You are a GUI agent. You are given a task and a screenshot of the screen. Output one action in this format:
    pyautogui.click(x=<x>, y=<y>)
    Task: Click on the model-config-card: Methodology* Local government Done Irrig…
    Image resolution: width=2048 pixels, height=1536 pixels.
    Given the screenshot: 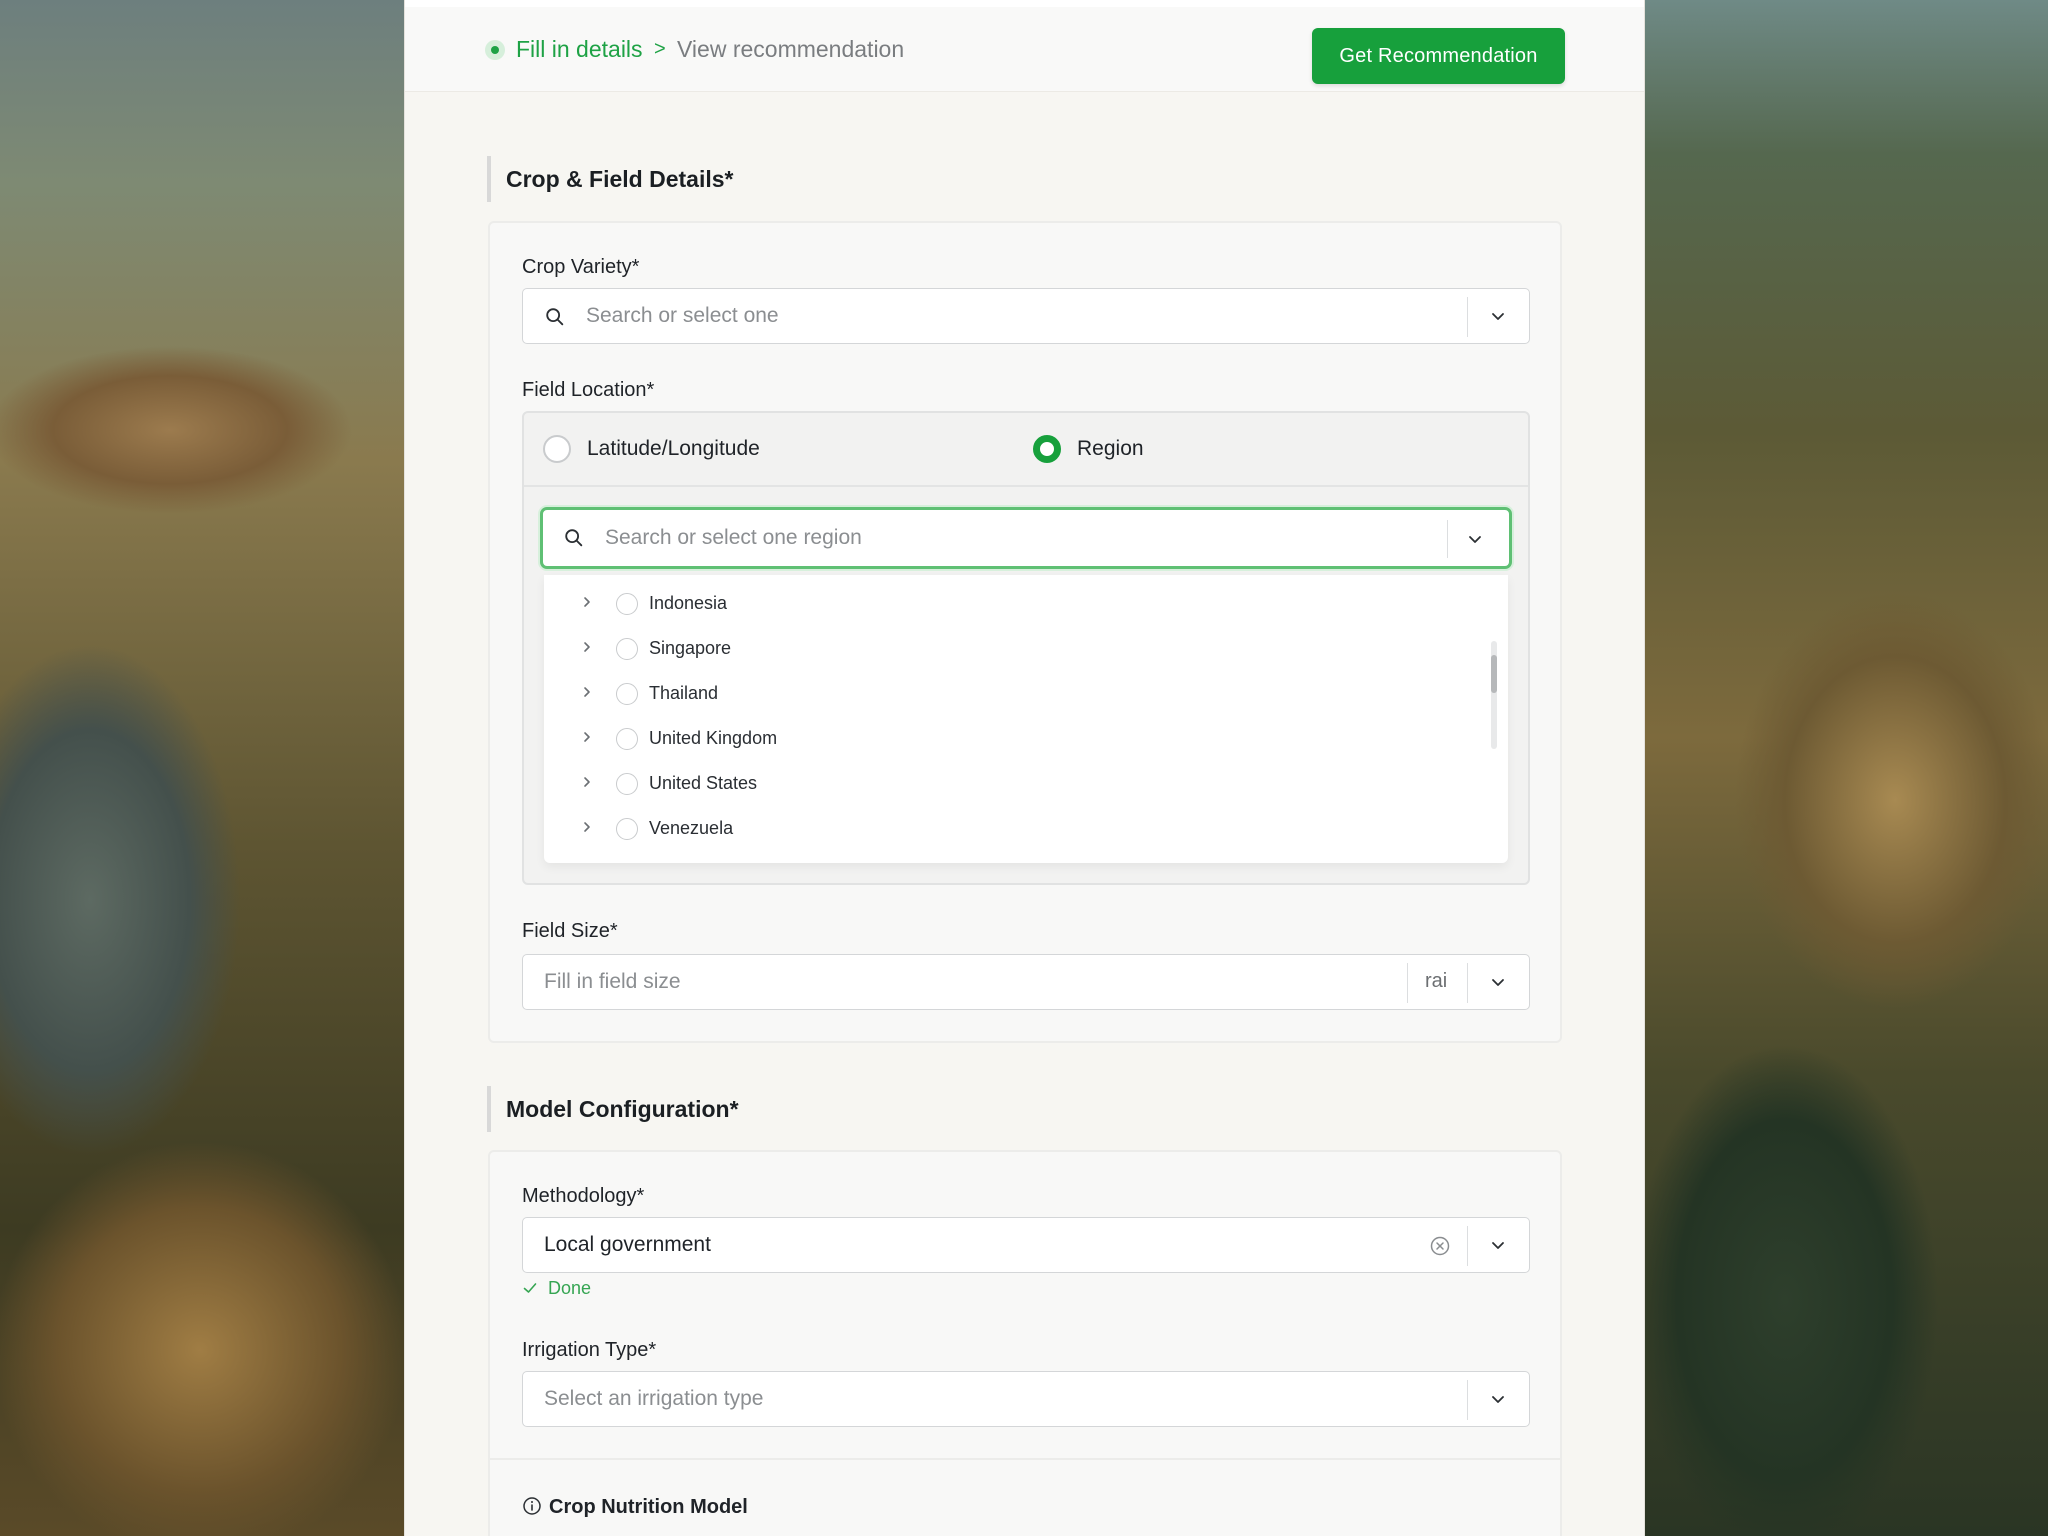 What is the action you would take?
    pyautogui.click(x=1025, y=1343)
    